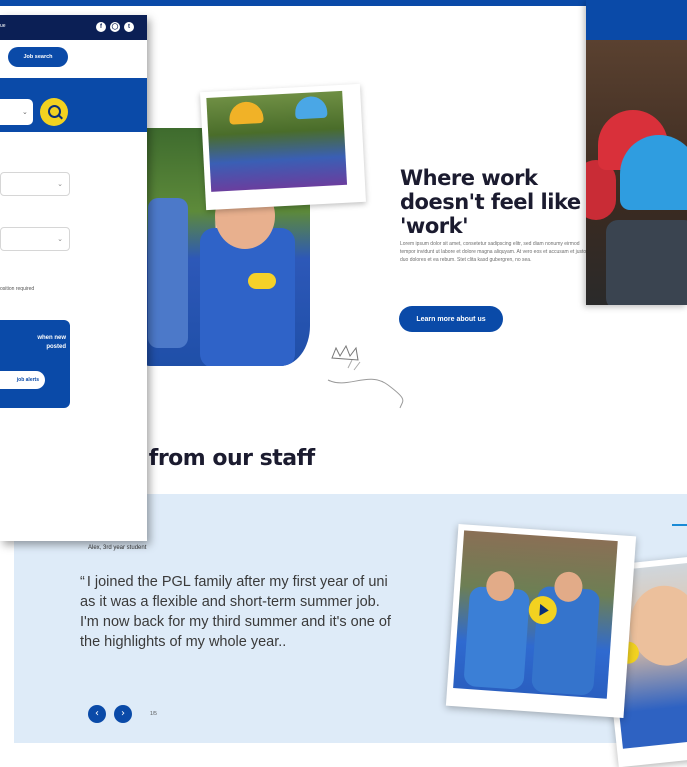  I want to click on instagram-icon: ◯, so click(115, 27).